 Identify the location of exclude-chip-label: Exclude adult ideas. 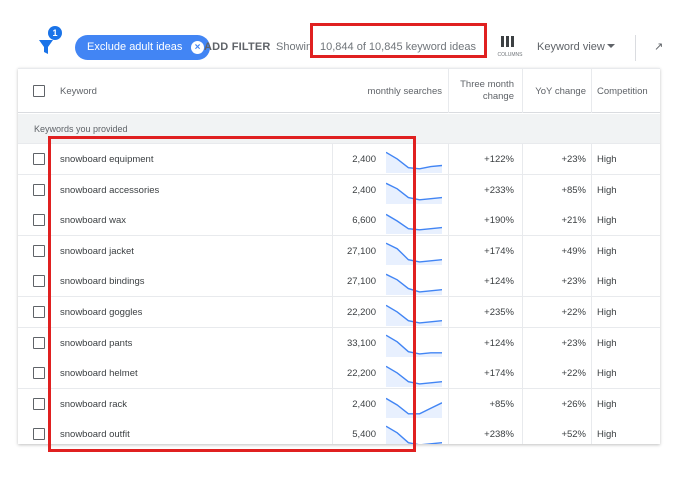
(135, 47).